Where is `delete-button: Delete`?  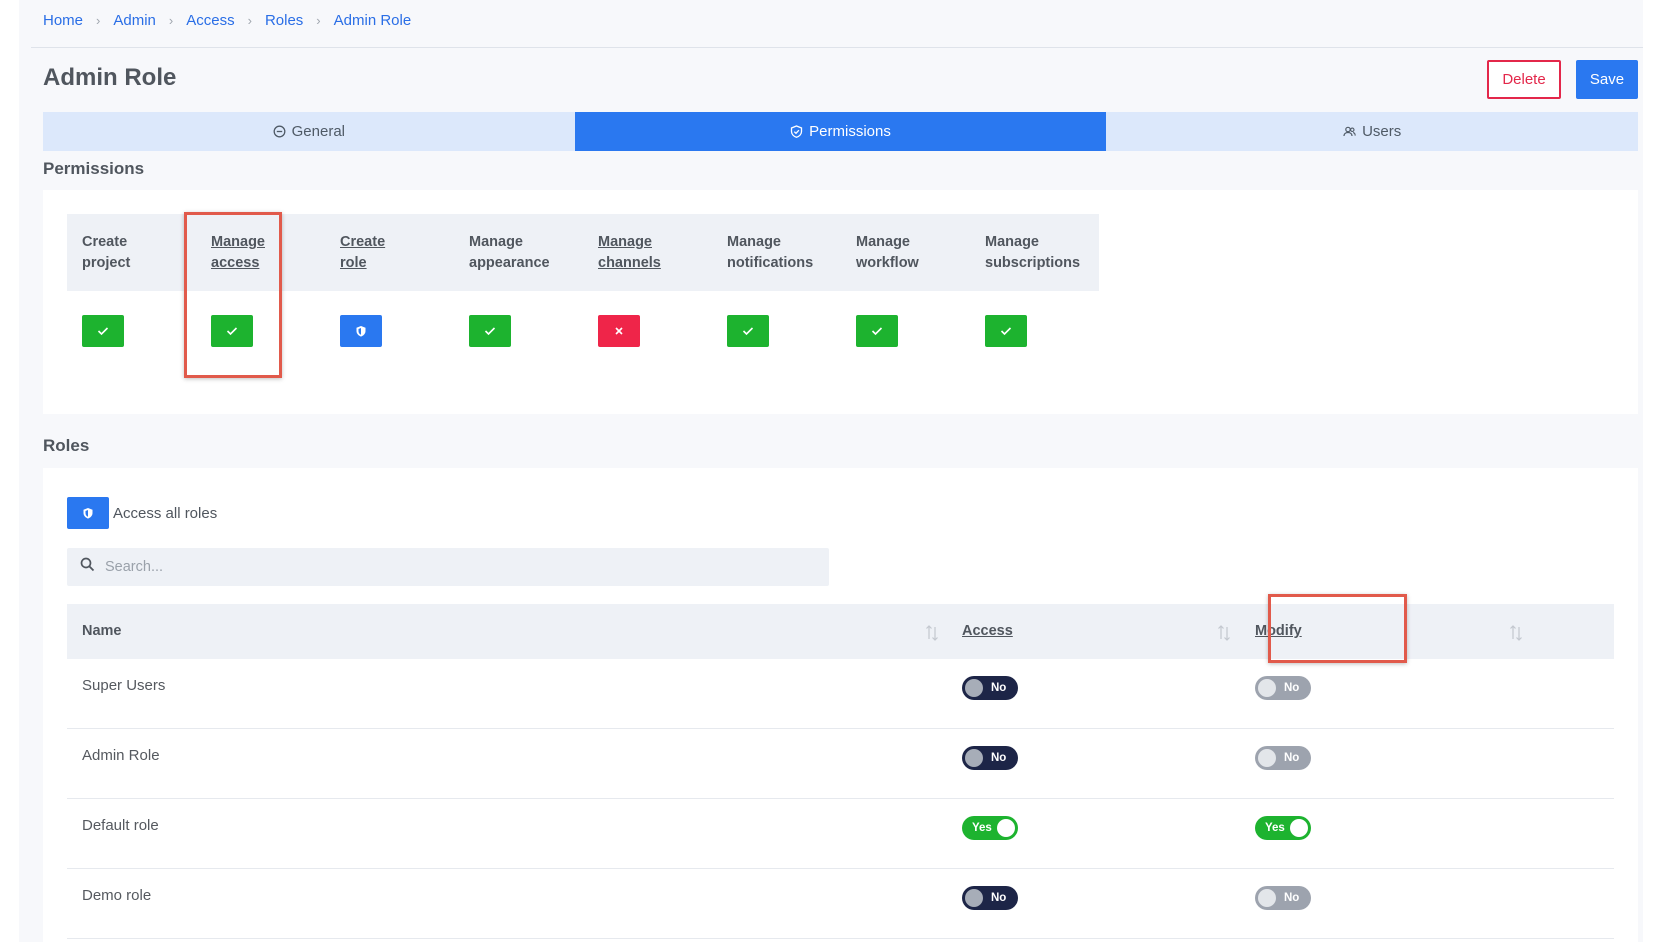
delete-button: Delete is located at coordinates (1524, 79).